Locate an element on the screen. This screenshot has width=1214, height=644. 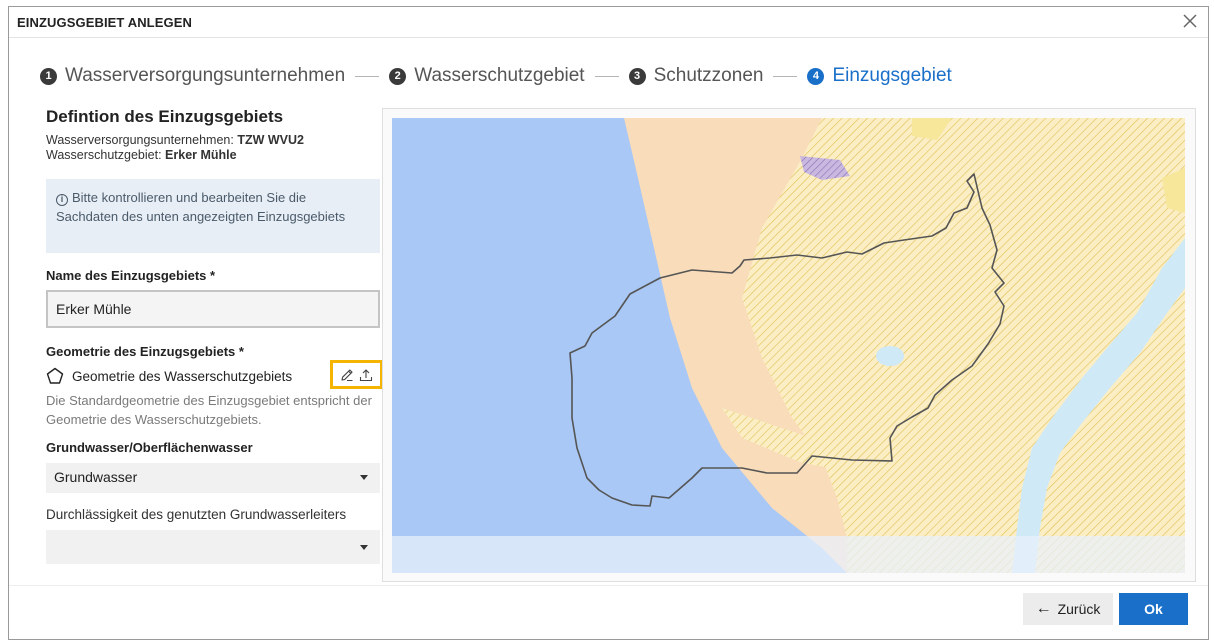
wsg-value: Erker Mühle is located at coordinates (201, 155).